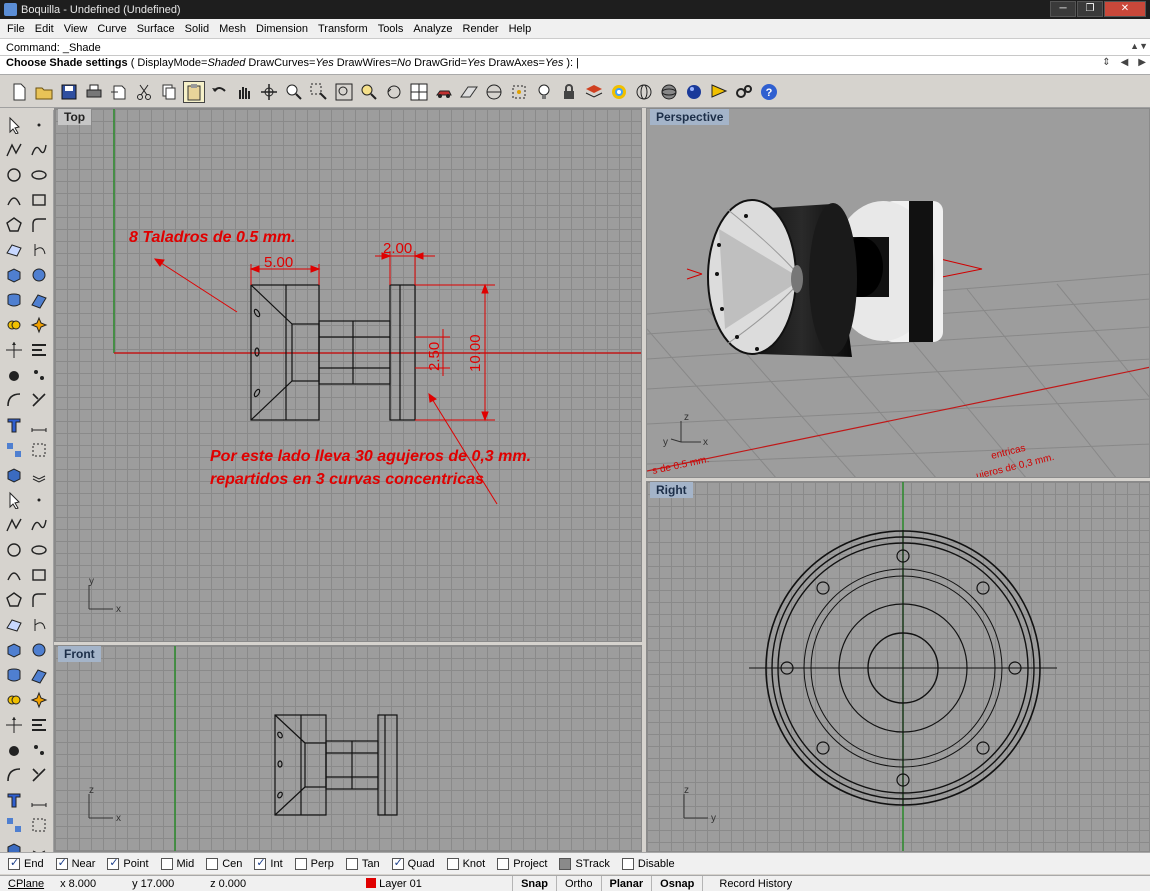  What do you see at coordinates (39, 350) in the screenshot?
I see `align-icon` at bounding box center [39, 350].